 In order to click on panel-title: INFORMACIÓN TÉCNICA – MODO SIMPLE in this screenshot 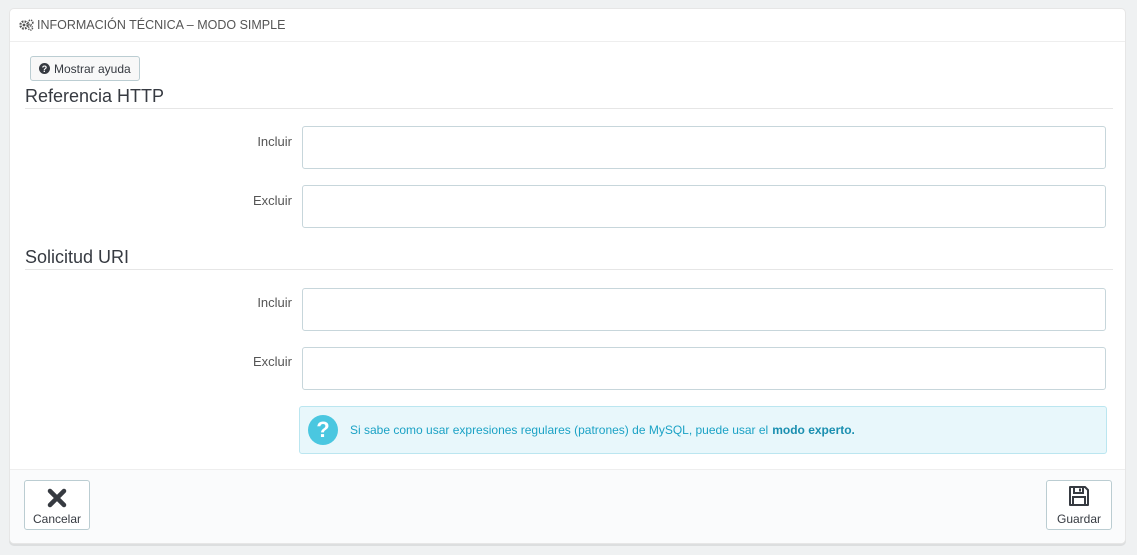, I will do `click(161, 25)`.